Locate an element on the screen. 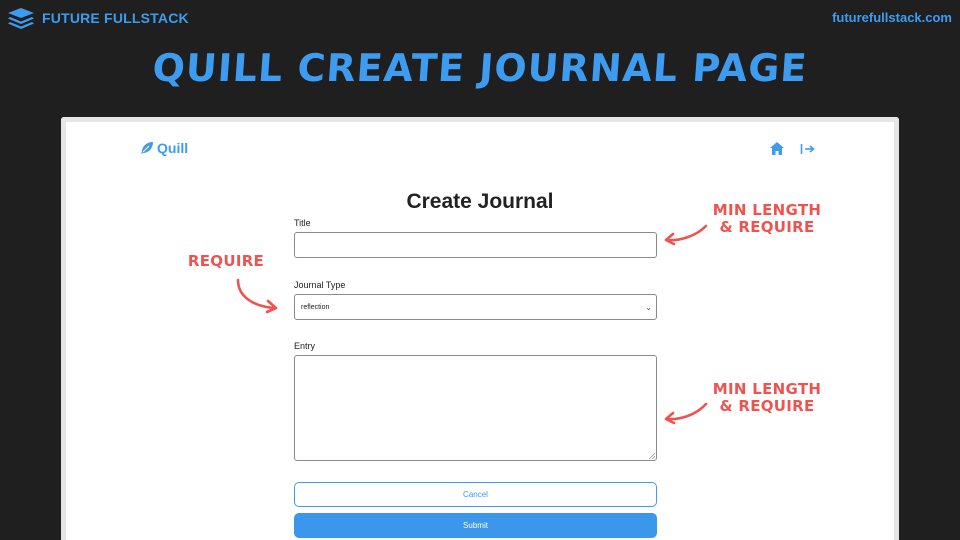  app-logo-text: Quill is located at coordinates (173, 148).